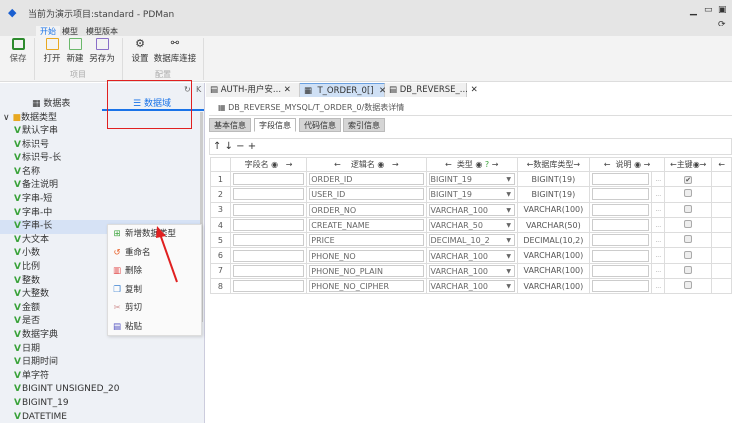 This screenshot has width=732, height=424. Describe the element at coordinates (366, 179) in the screenshot. I see `logical-name-input: ORDER_ID` at that location.